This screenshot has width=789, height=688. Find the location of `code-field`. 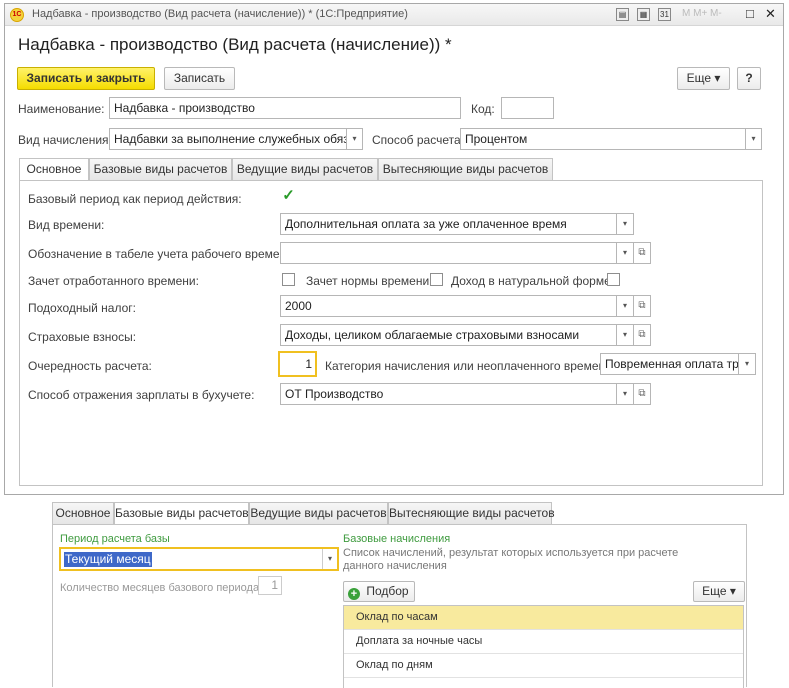

code-field is located at coordinates (527, 108).